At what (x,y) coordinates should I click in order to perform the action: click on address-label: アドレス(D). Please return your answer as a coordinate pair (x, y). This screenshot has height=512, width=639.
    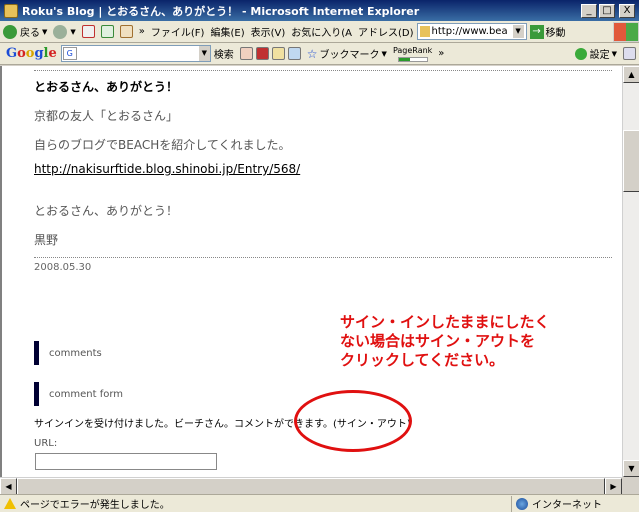
    Looking at the image, I should click on (386, 33).